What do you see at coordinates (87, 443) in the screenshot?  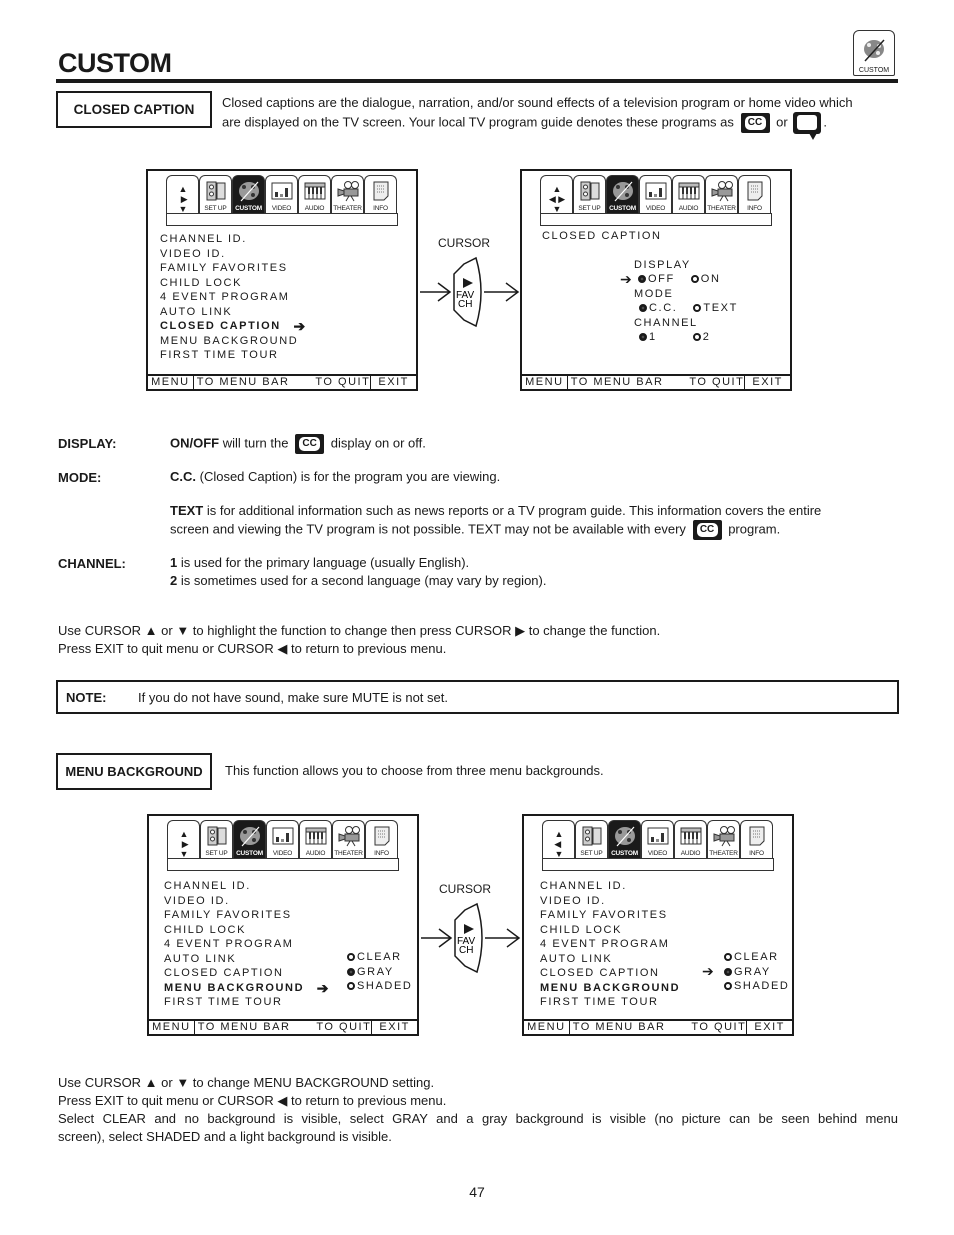 I see `display-label: DISPLAY:` at bounding box center [87, 443].